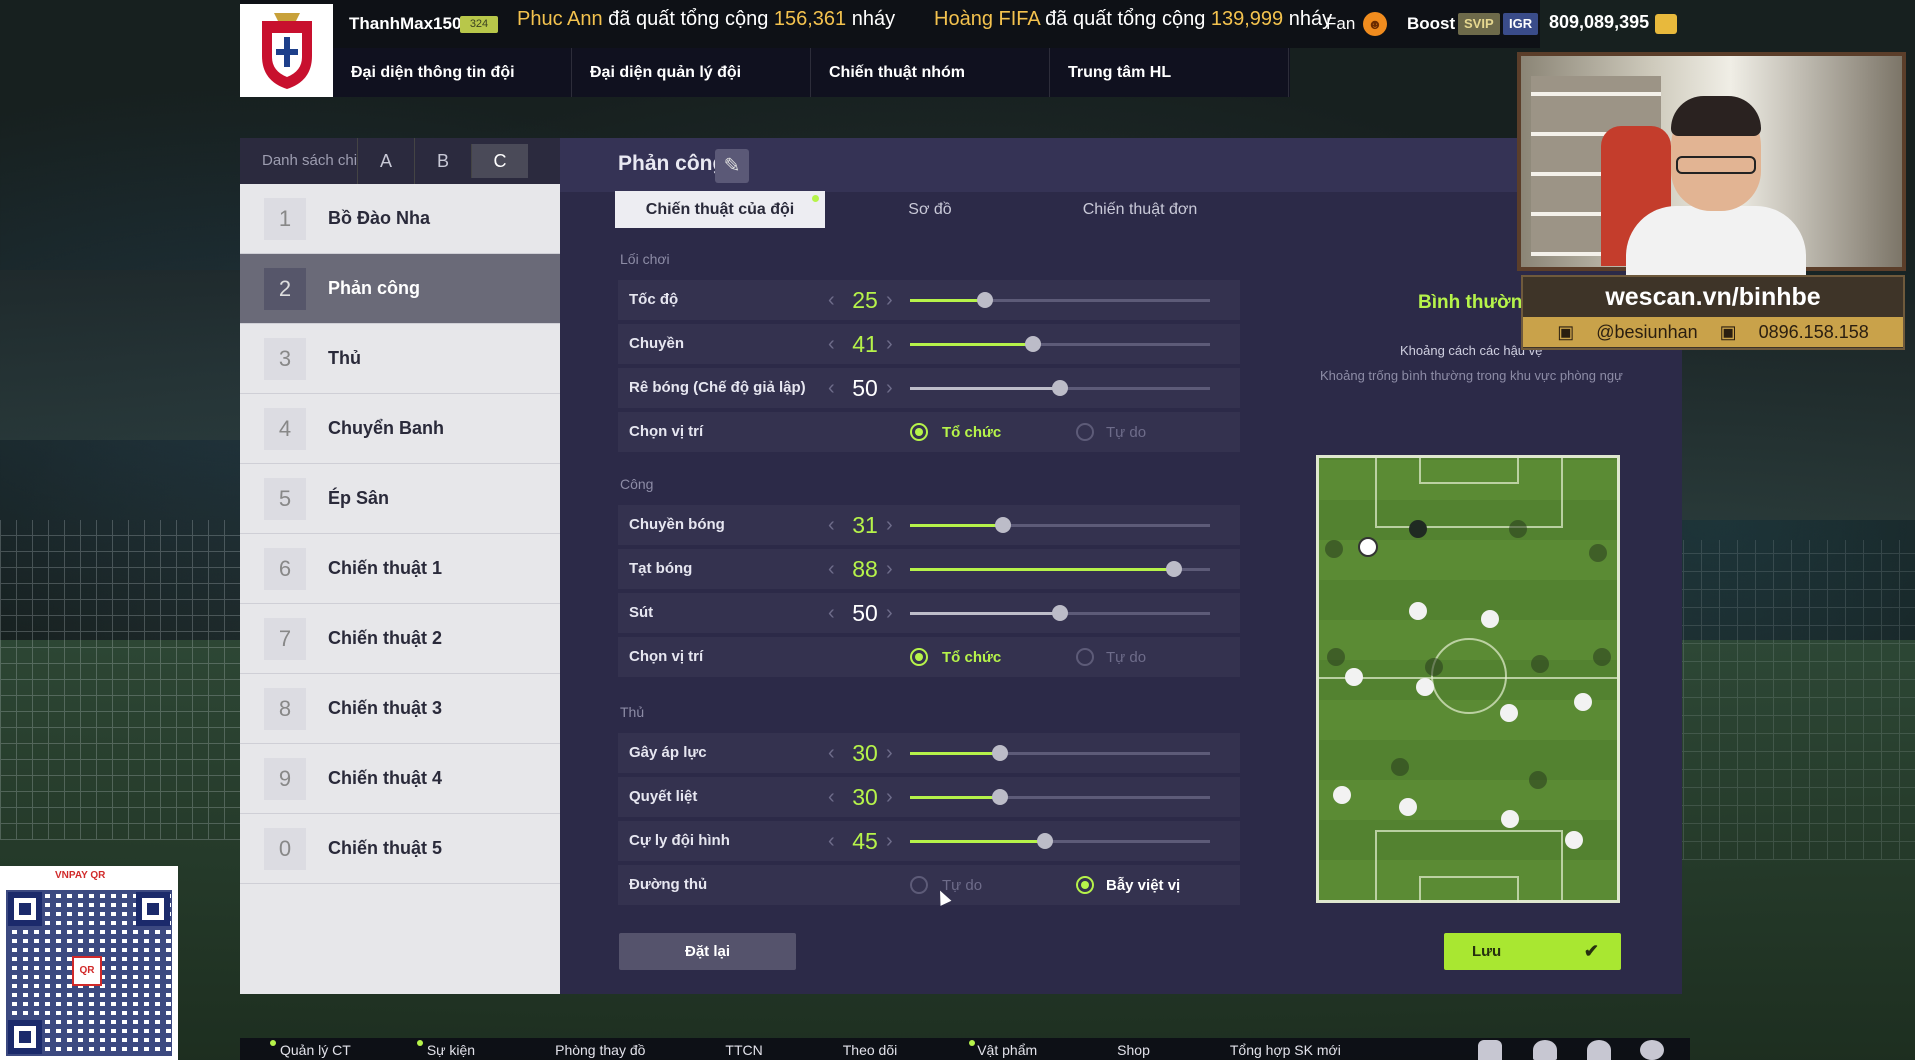 This screenshot has width=1915, height=1060. Describe the element at coordinates (967, 1049) in the screenshot. I see `menu-items: Vật phẩm` at that location.